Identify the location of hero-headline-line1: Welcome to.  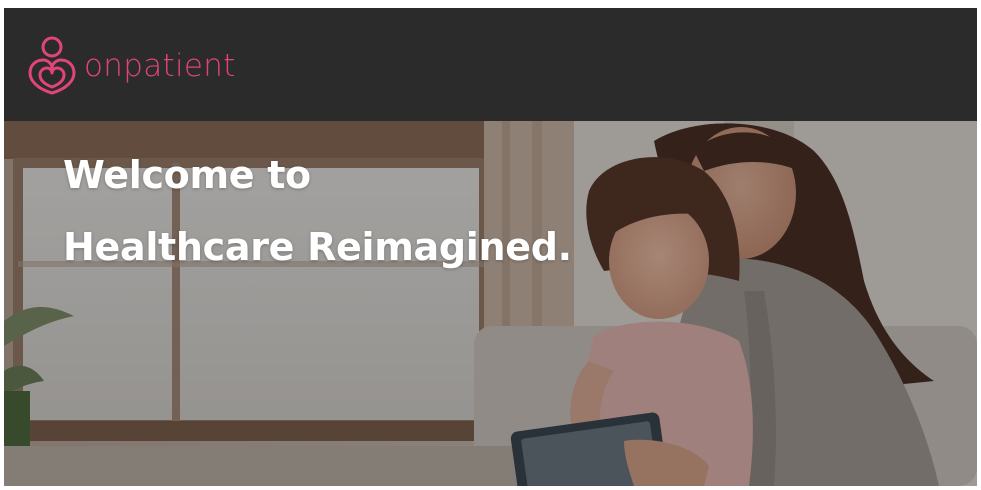
(187, 175).